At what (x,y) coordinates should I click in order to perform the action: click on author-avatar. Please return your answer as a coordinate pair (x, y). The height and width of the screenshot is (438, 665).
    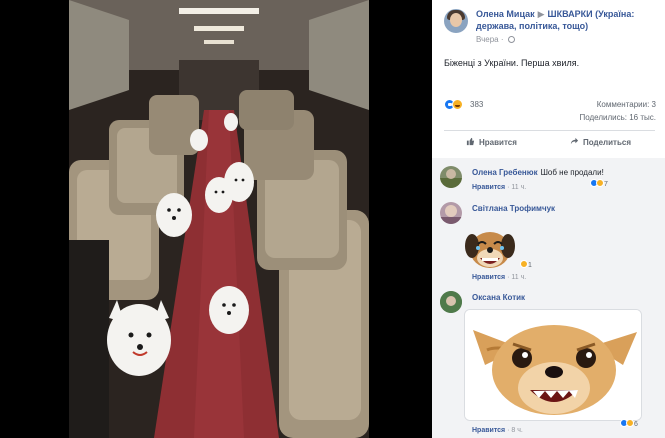
    Looking at the image, I should click on (456, 21).